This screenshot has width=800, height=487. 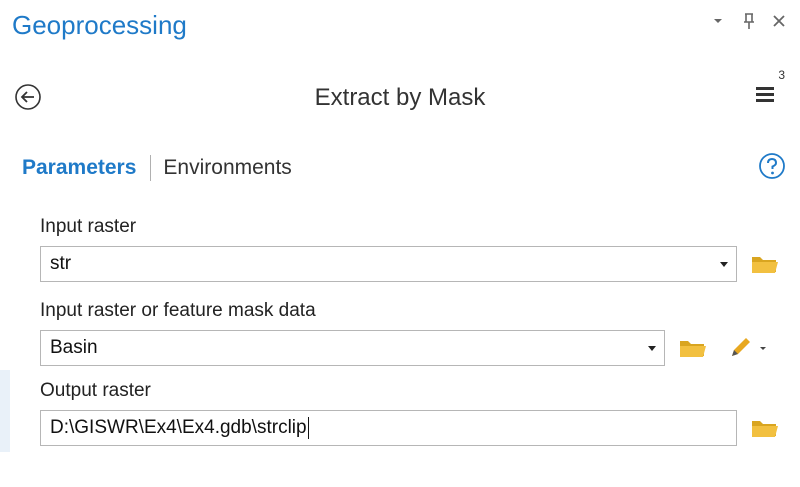 I want to click on browse-mask-button, so click(x=693, y=348).